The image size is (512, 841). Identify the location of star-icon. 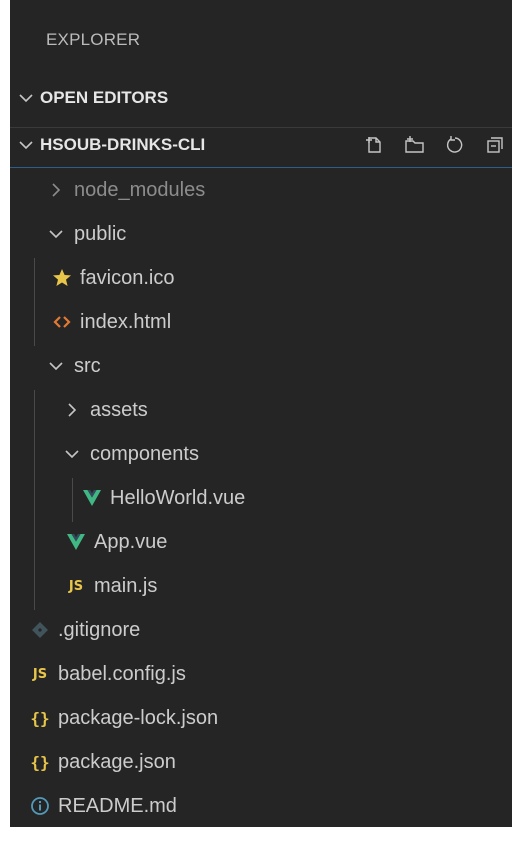
(62, 278).